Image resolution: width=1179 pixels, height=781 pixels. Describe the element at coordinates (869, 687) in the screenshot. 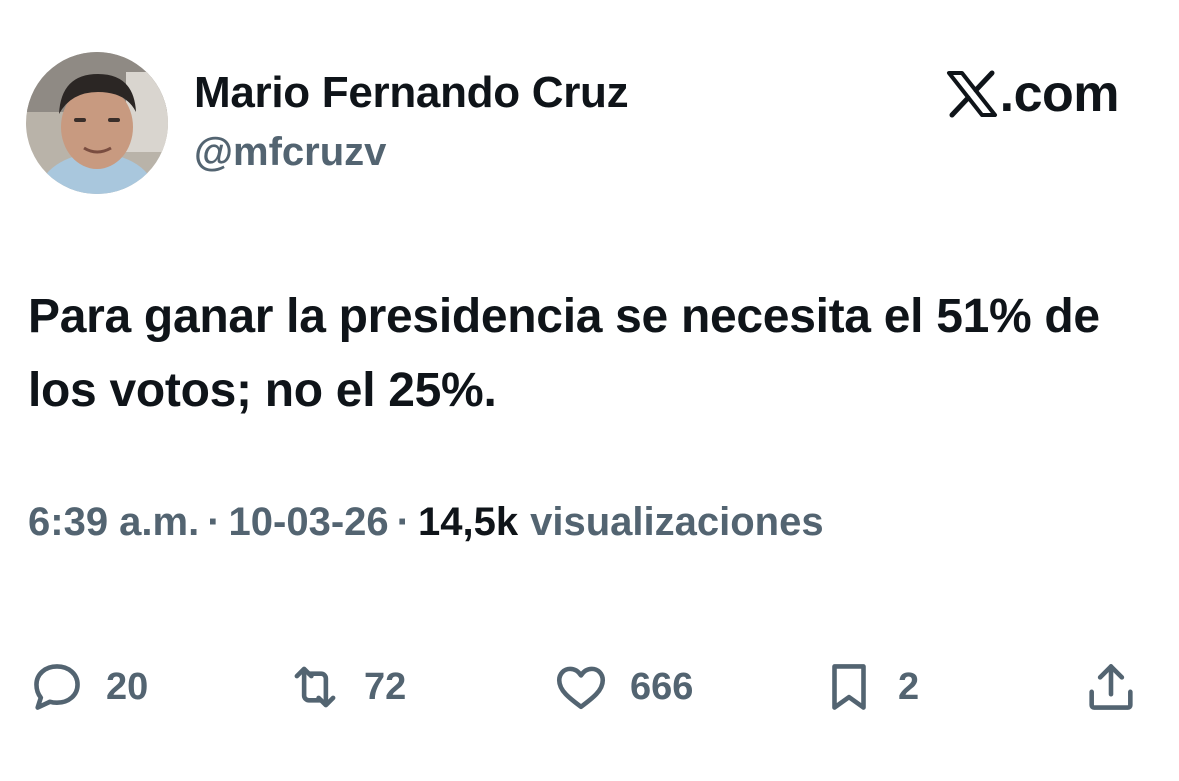

I see `bookmark-button: 2` at that location.